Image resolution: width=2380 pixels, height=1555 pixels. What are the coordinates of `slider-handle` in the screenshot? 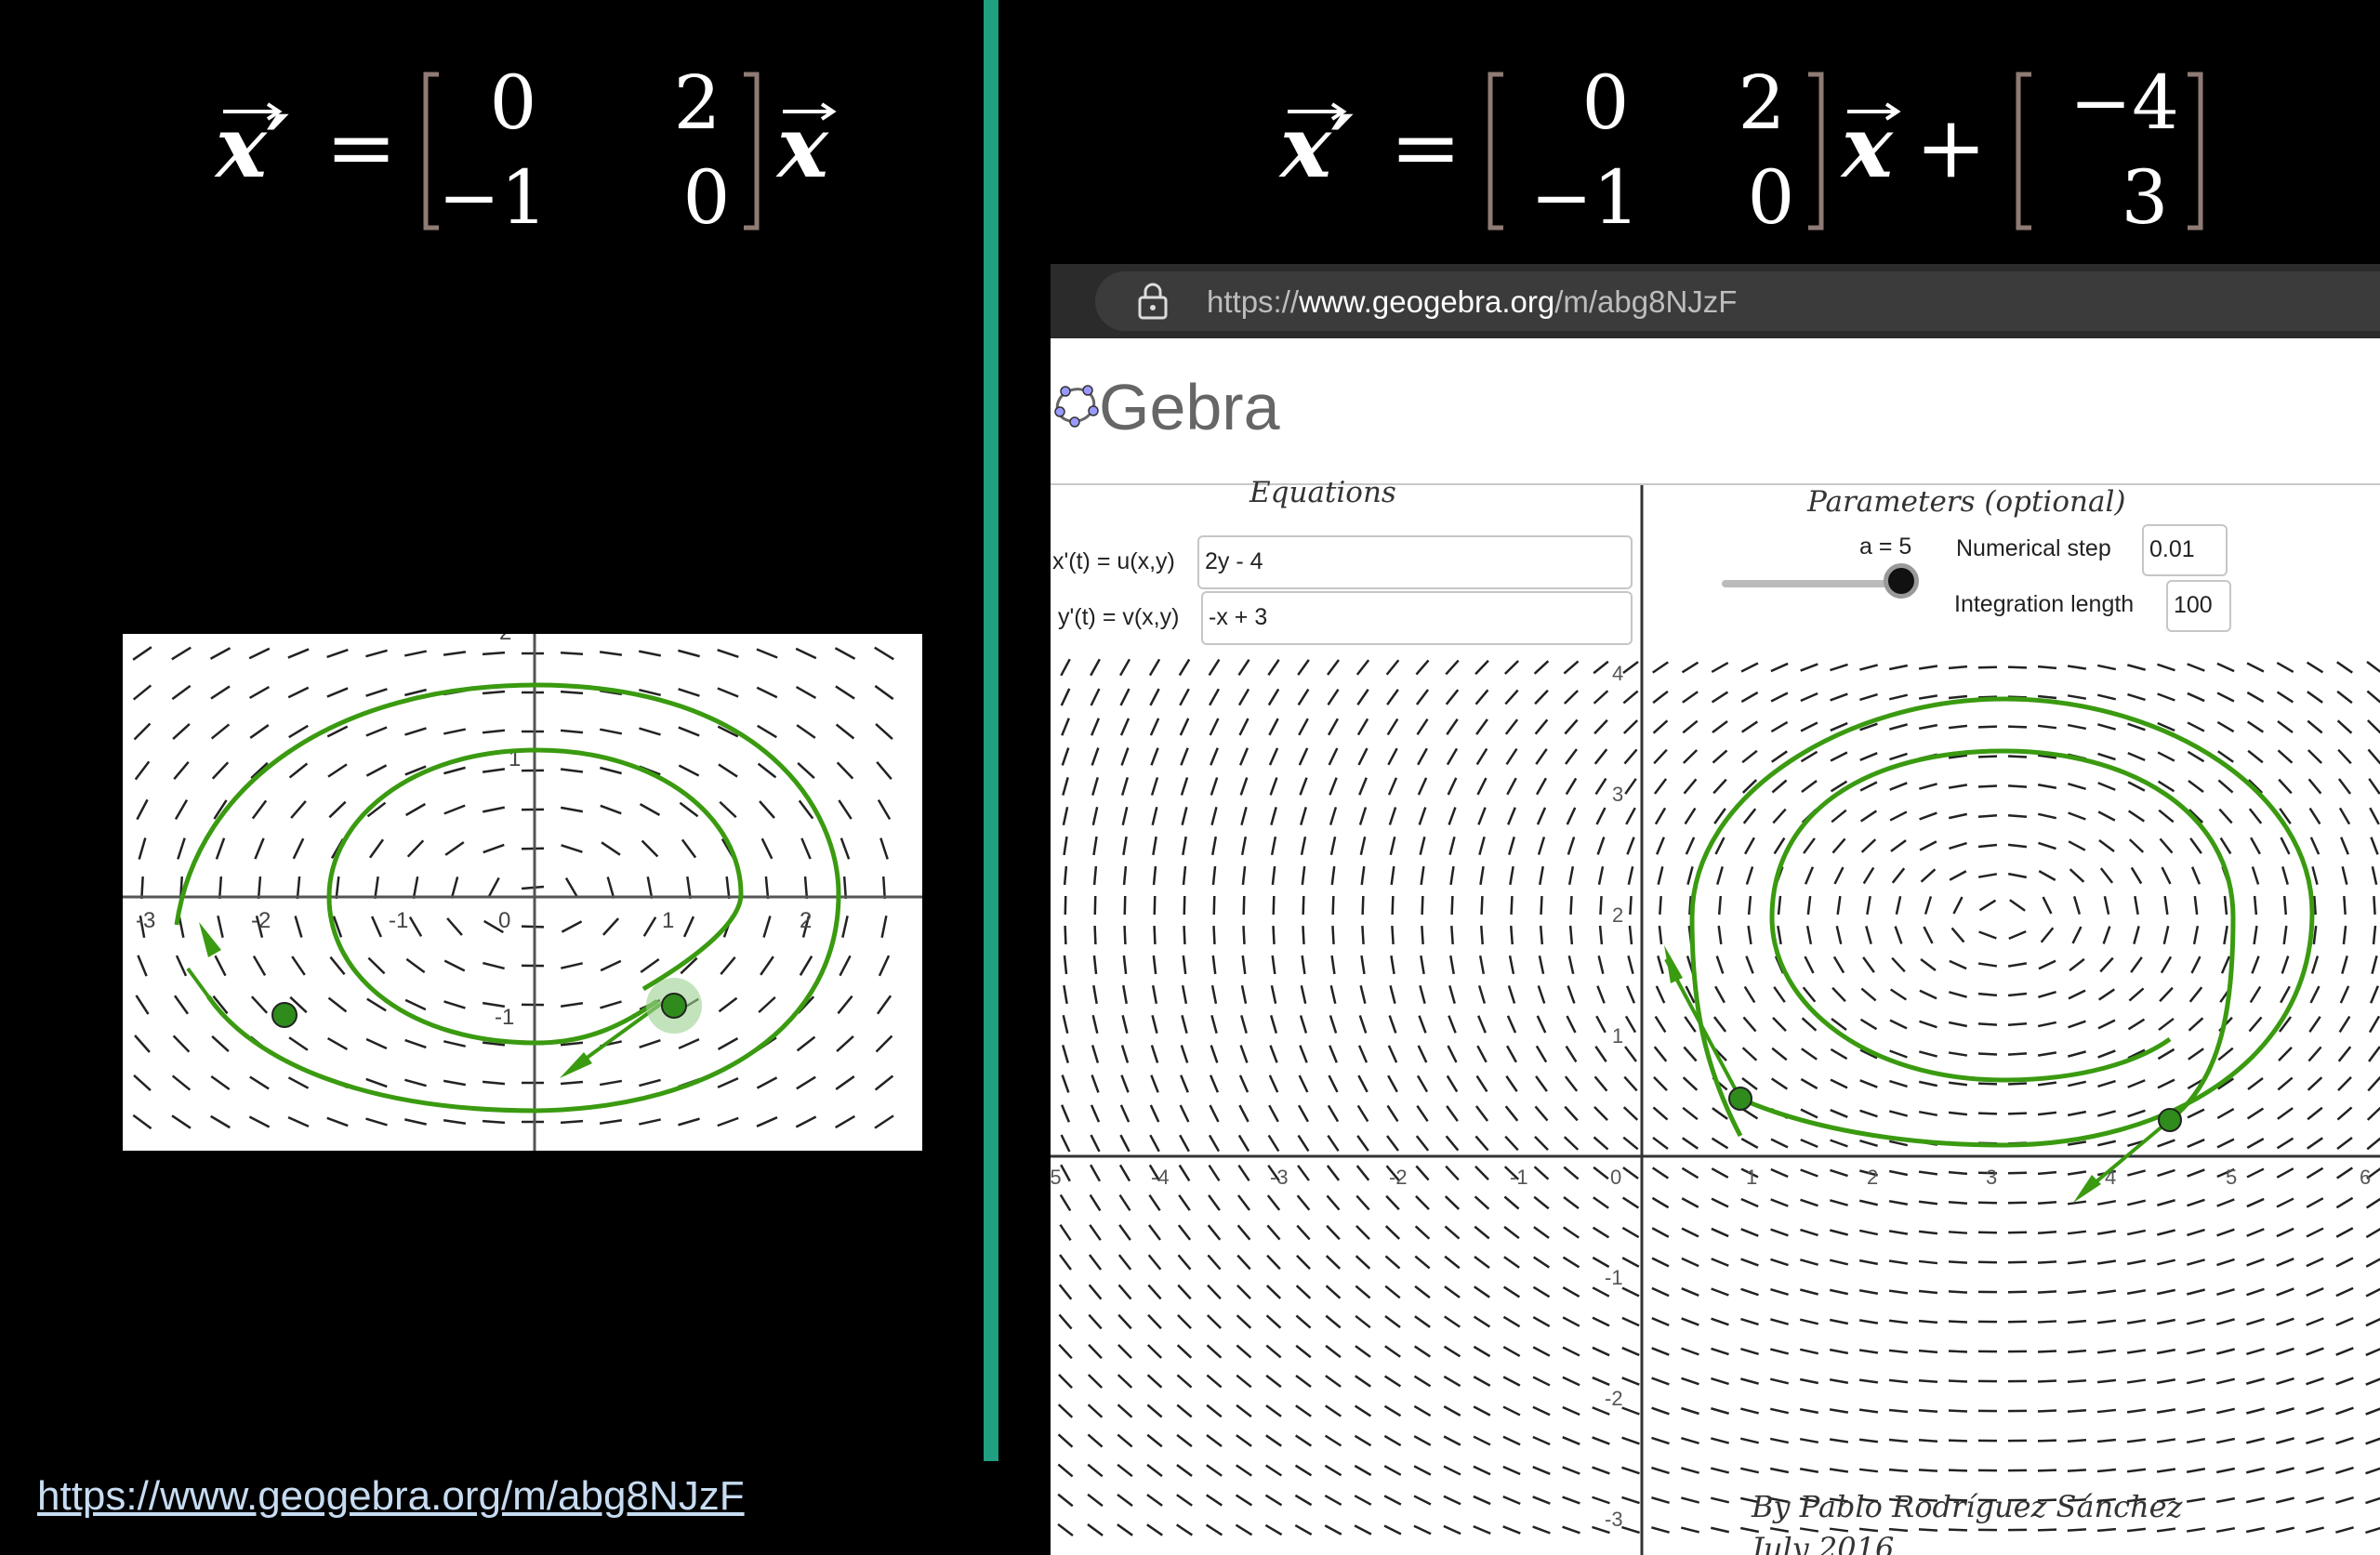 It's located at (1901, 581).